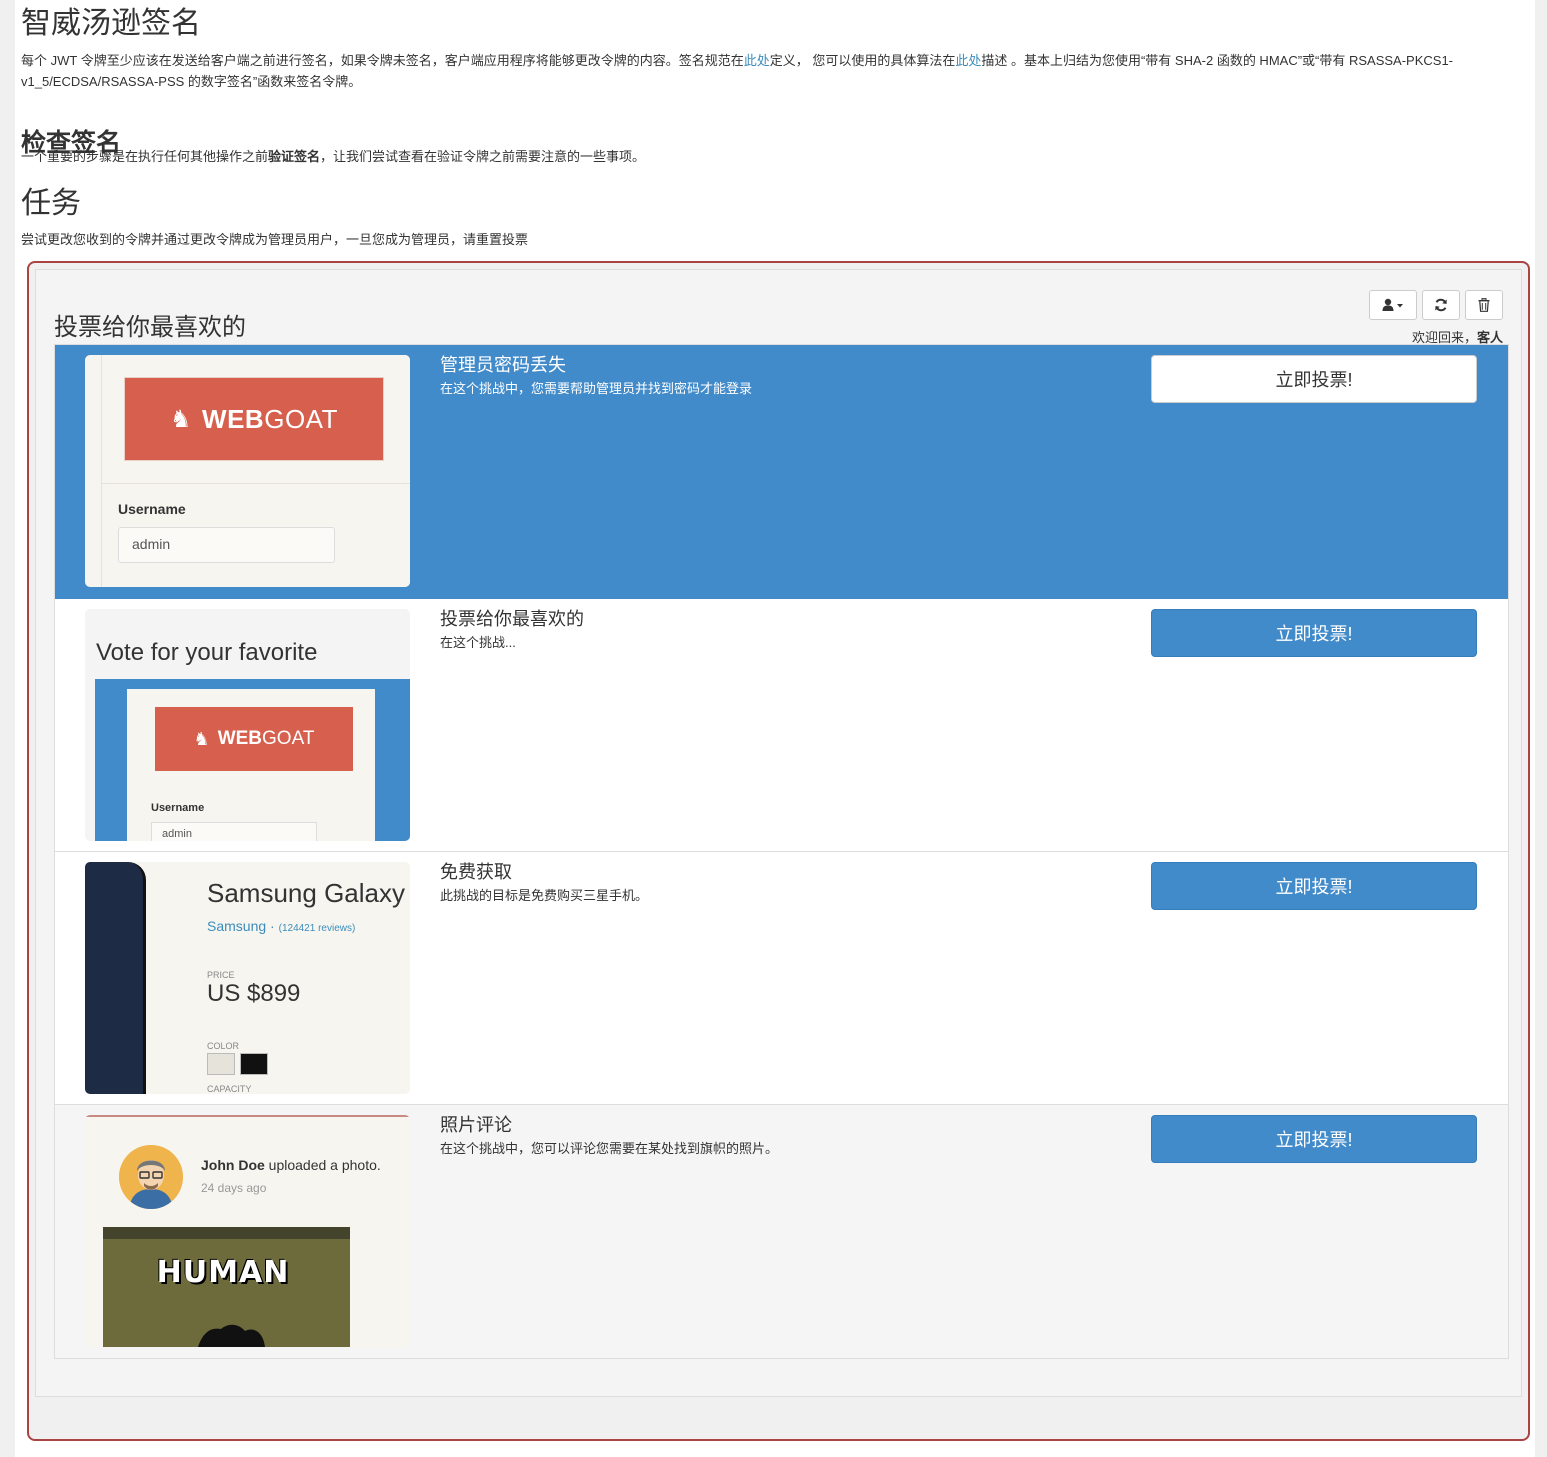 This screenshot has height=1457, width=1547. What do you see at coordinates (544, 895) in the screenshot?
I see `challenge-description: 此挑战的目标是免费购买三星手机。` at bounding box center [544, 895].